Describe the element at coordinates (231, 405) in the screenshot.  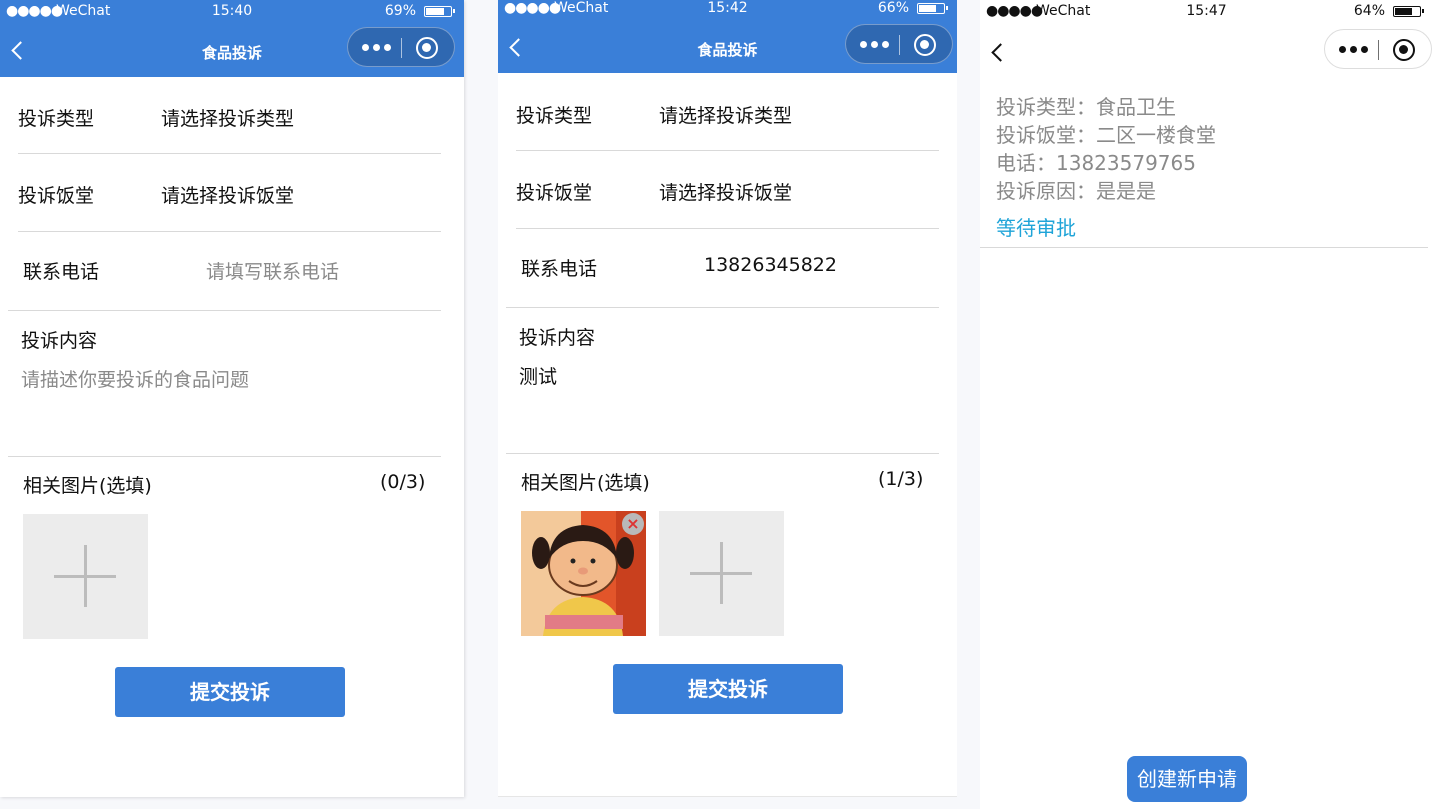
I see `content-textarea: 请描述你要投诉的食品问题` at that location.